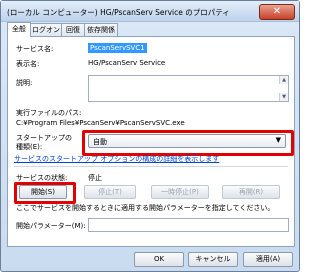  Describe the element at coordinates (251, 192) in the screenshot. I see `resume-button: 再開(R)` at that location.